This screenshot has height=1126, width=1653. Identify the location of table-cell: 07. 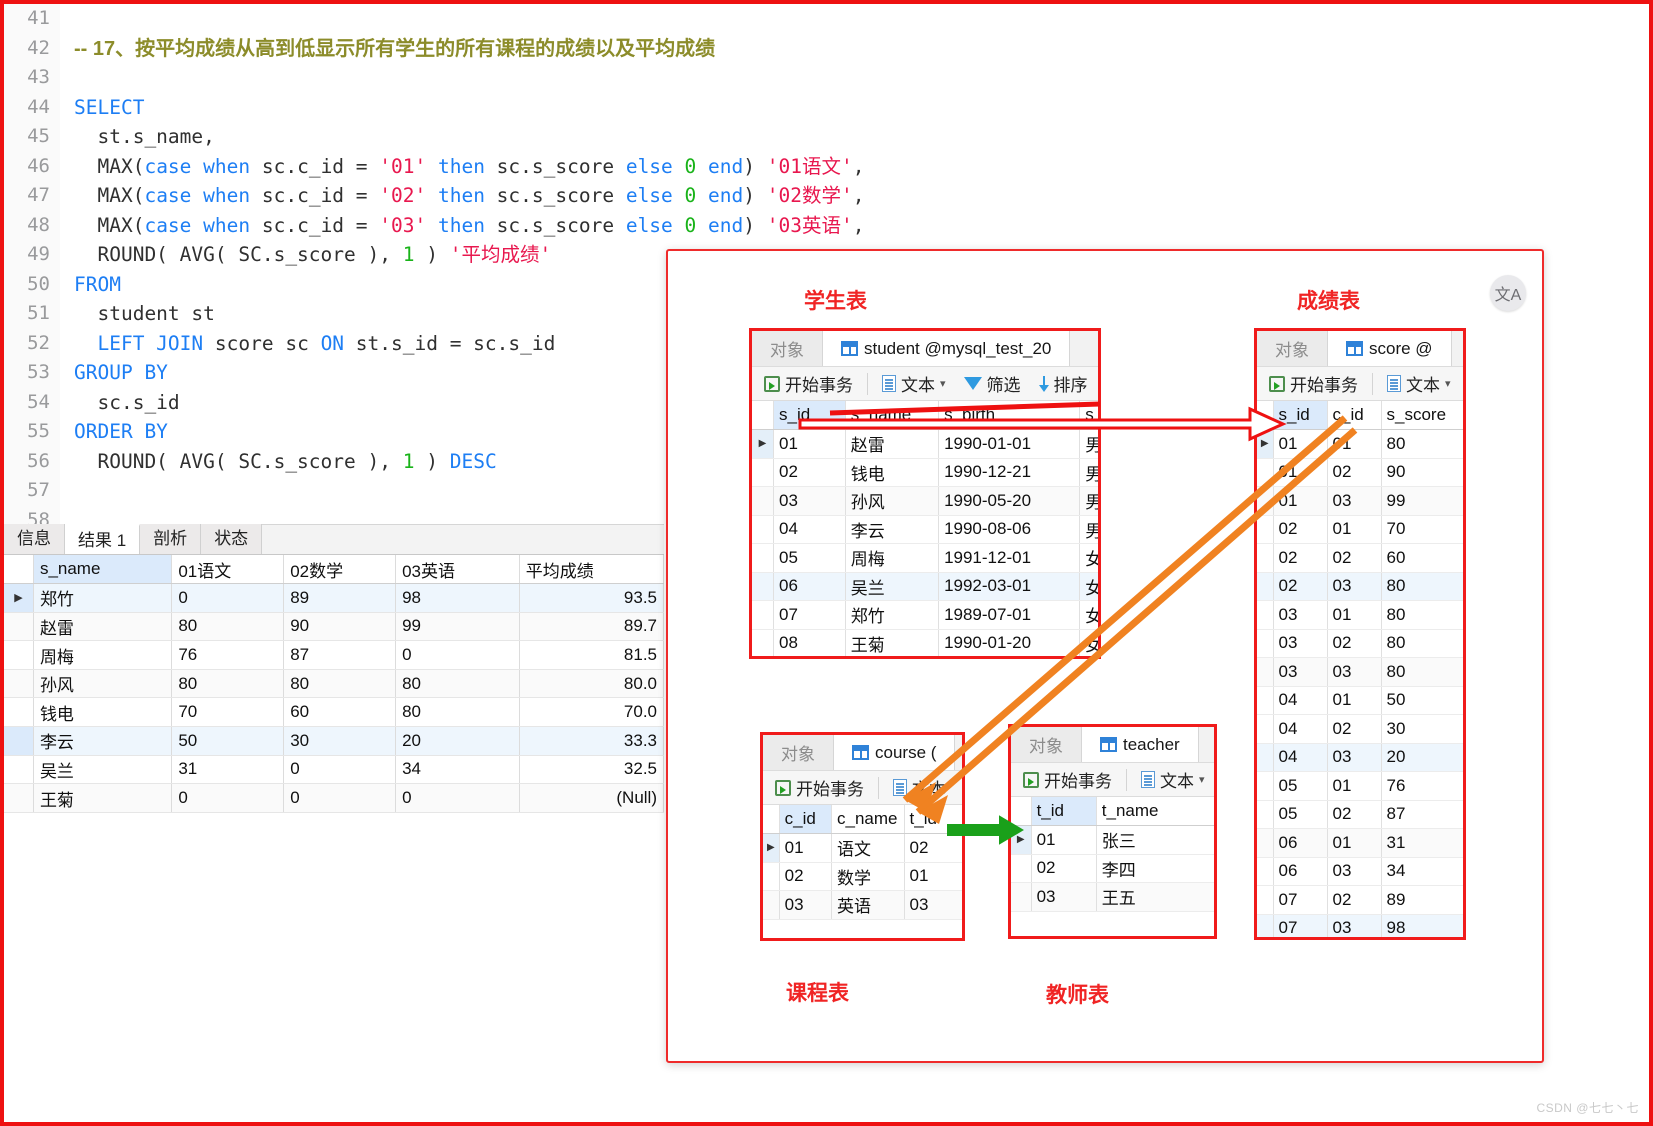
(809, 615).